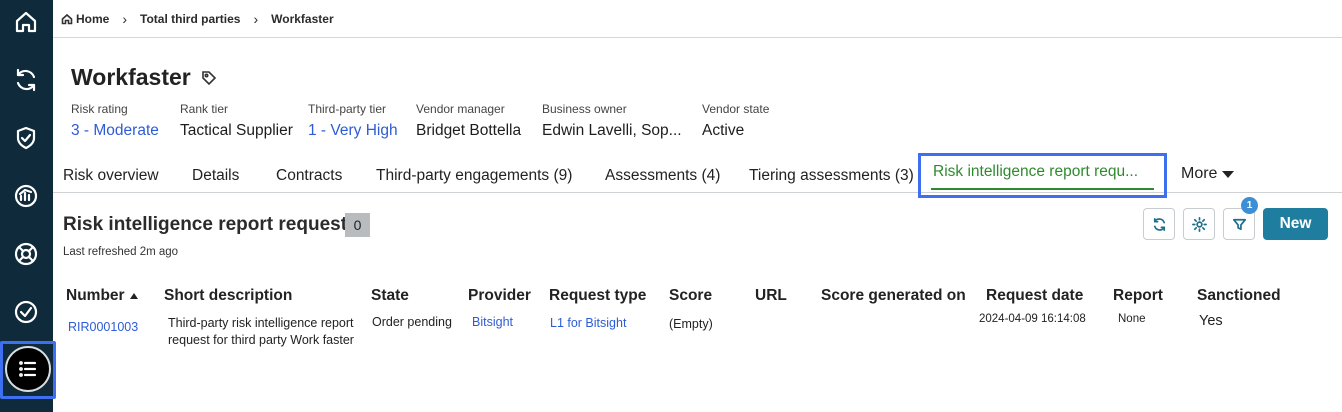  I want to click on list-icon, so click(28, 369).